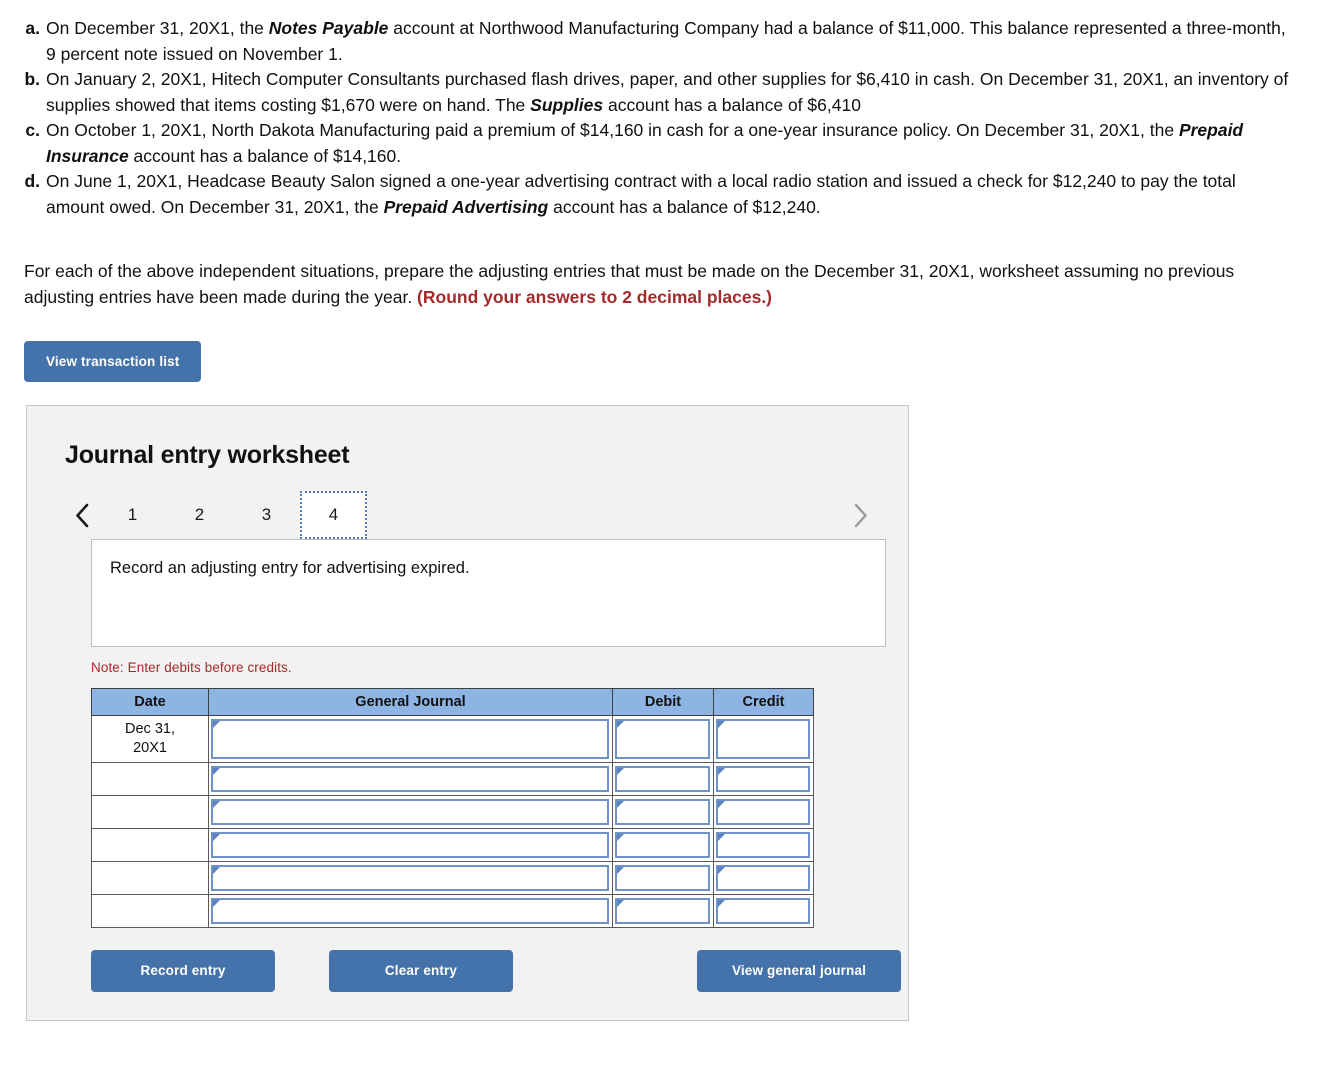 This screenshot has height=1086, width=1334. I want to click on column-header-credit: Credit, so click(763, 702).